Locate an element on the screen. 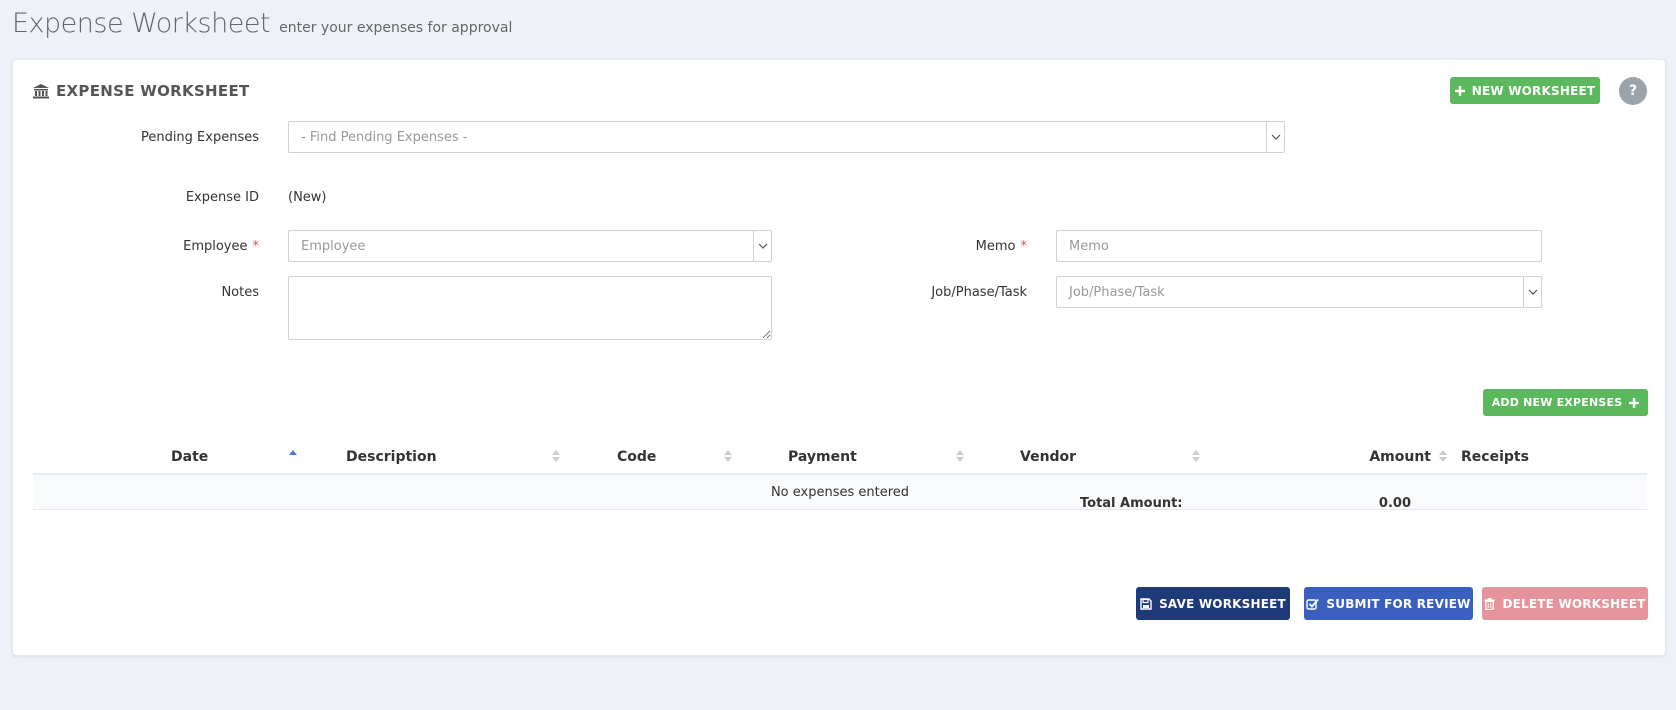 The image size is (1676, 710). memo-placeholder: Memo is located at coordinates (1089, 246).